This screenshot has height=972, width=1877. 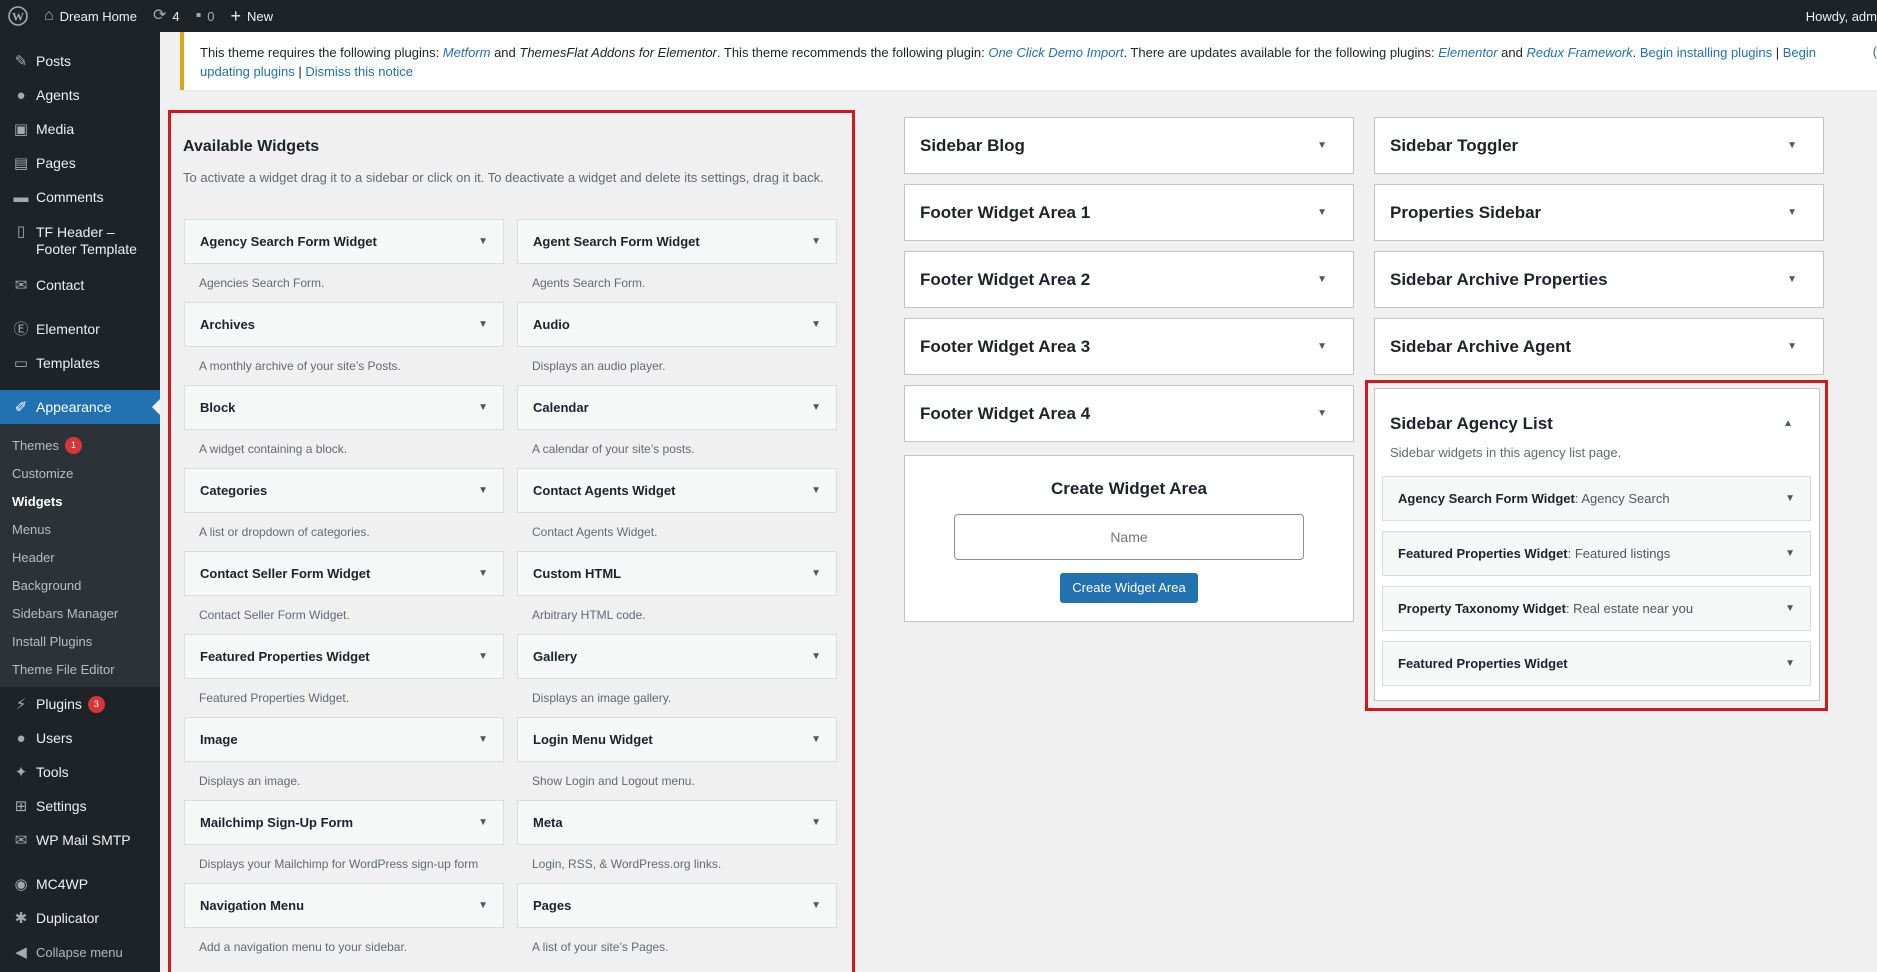 What do you see at coordinates (18, 16) in the screenshot?
I see `wordpress-logo-icon: W` at bounding box center [18, 16].